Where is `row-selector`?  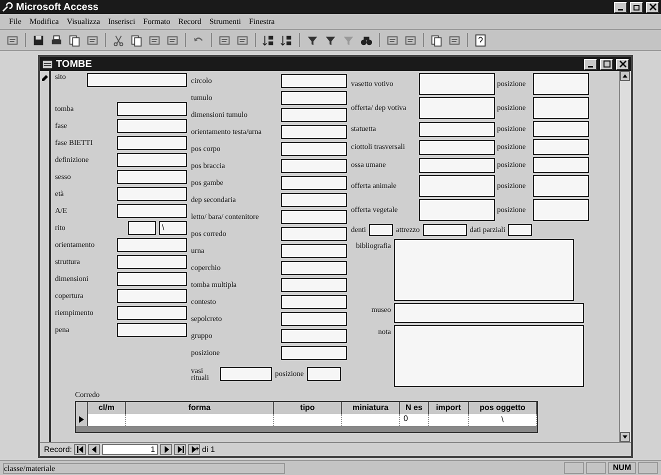
row-selector is located at coordinates (82, 420).